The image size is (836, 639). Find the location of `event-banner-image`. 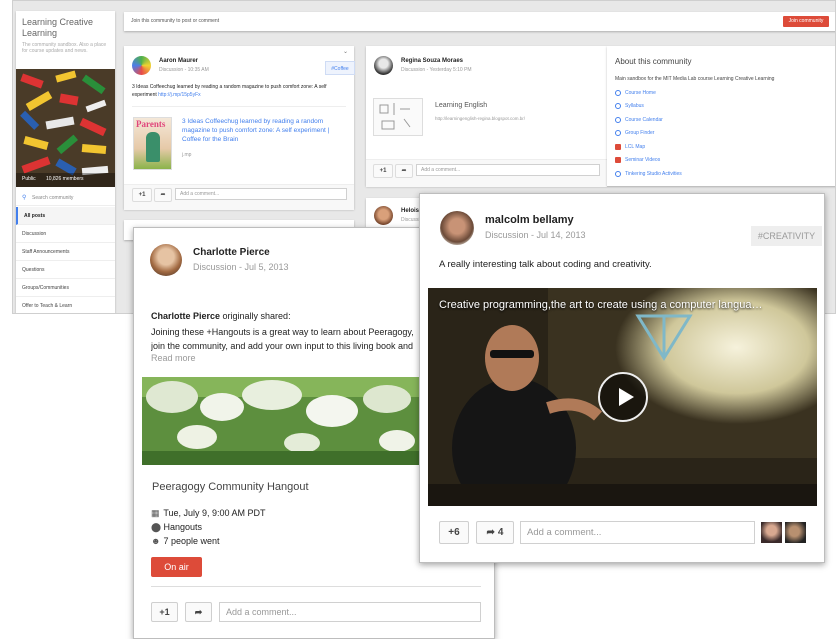

event-banner-image is located at coordinates (283, 421).